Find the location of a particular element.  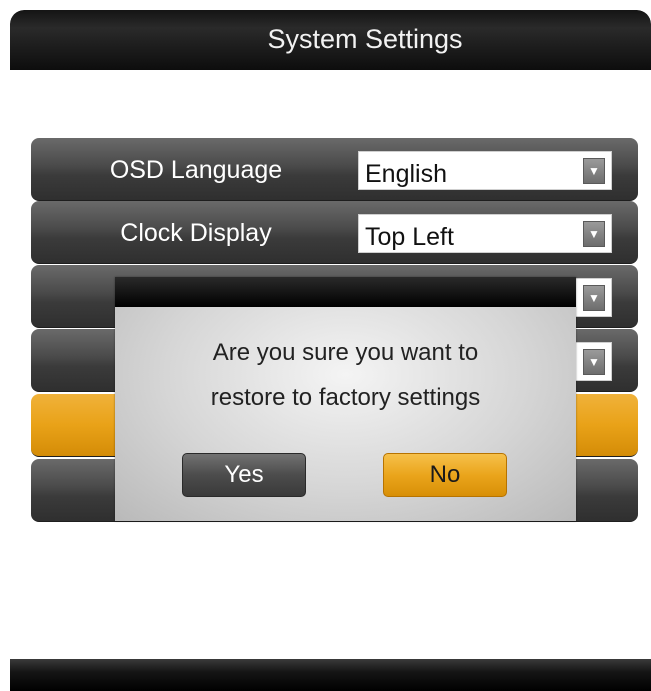

setting-row-clock-display: Clock Display Top Left ▼ is located at coordinates (334, 232).